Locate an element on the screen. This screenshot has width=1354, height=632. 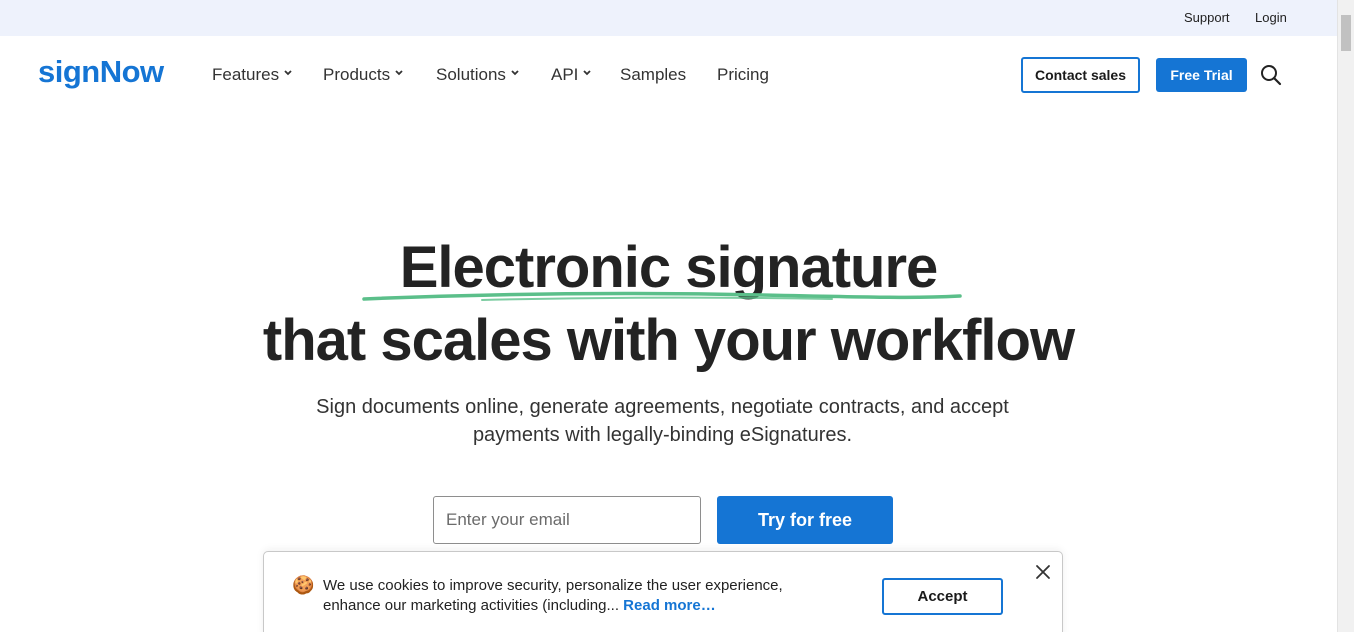
signnow-logo: signNow is located at coordinates (101, 72).